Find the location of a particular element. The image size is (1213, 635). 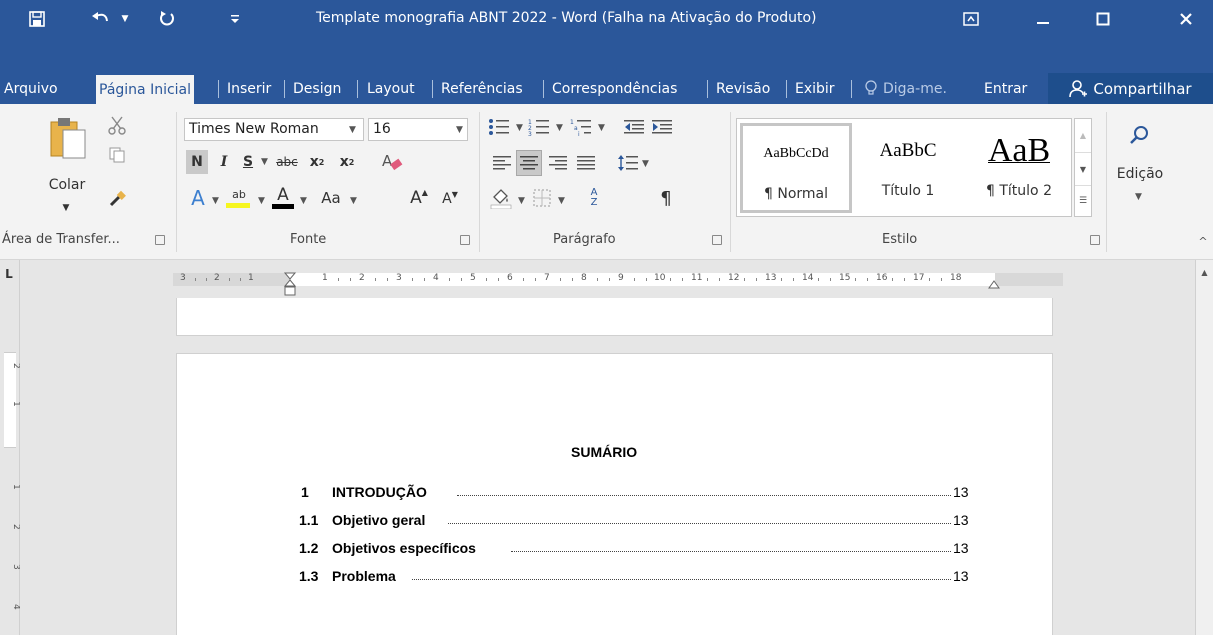

editing-label: Edição is located at coordinates (1140, 174).